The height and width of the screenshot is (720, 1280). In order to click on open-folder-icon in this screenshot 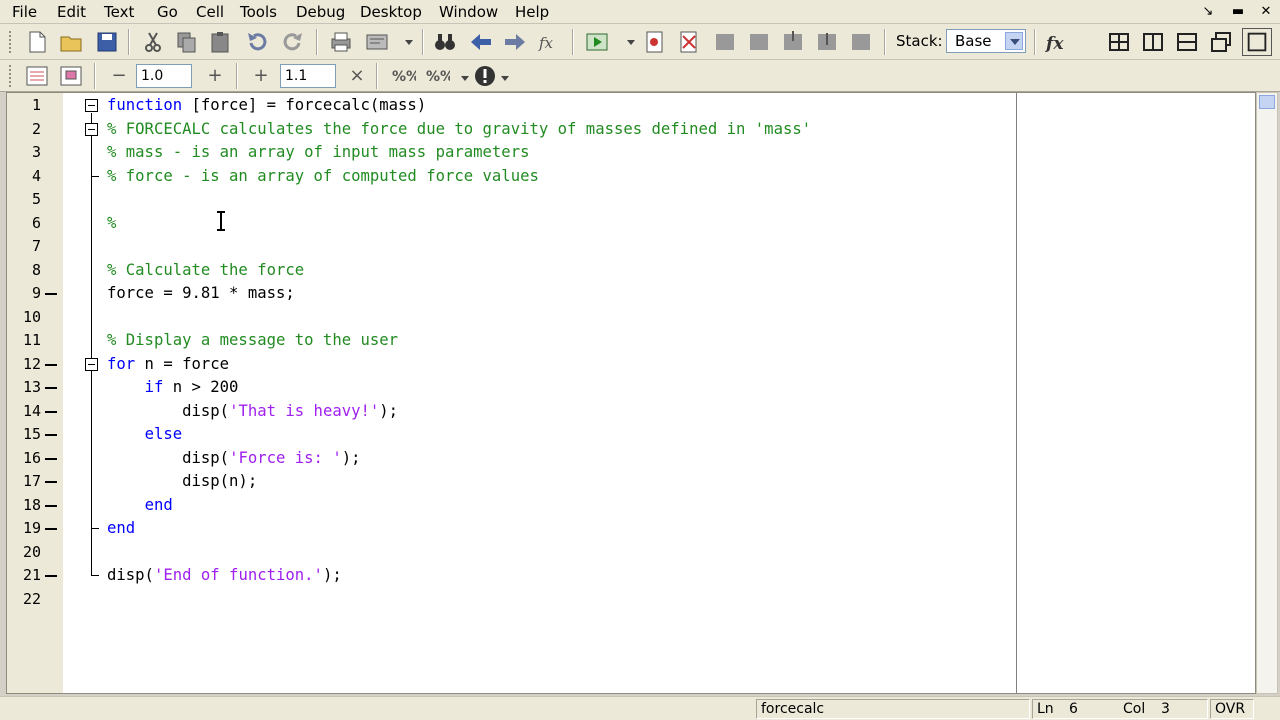, I will do `click(71, 42)`.